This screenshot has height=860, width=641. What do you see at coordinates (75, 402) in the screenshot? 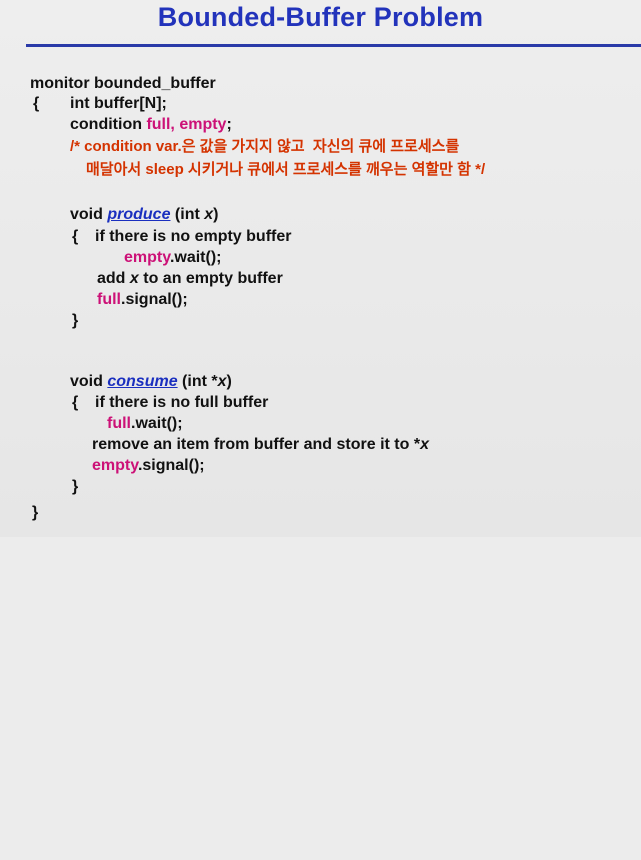
I see `consume-open-brace: {` at bounding box center [75, 402].